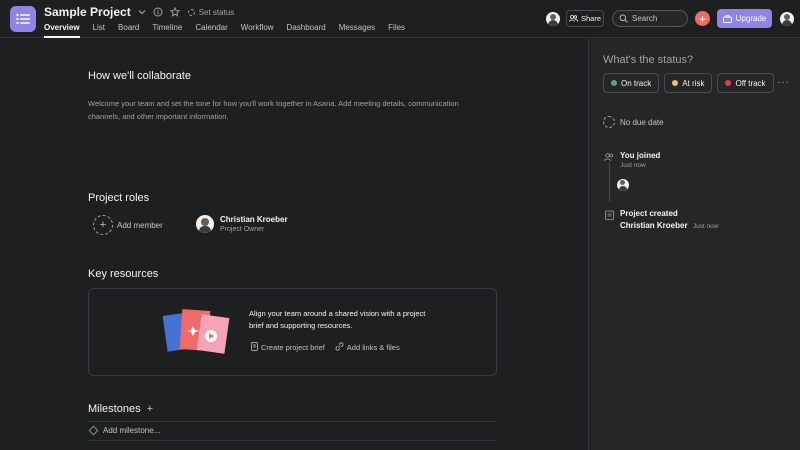  Describe the element at coordinates (783, 82) in the screenshot. I see `more-options-icon: ···` at that location.